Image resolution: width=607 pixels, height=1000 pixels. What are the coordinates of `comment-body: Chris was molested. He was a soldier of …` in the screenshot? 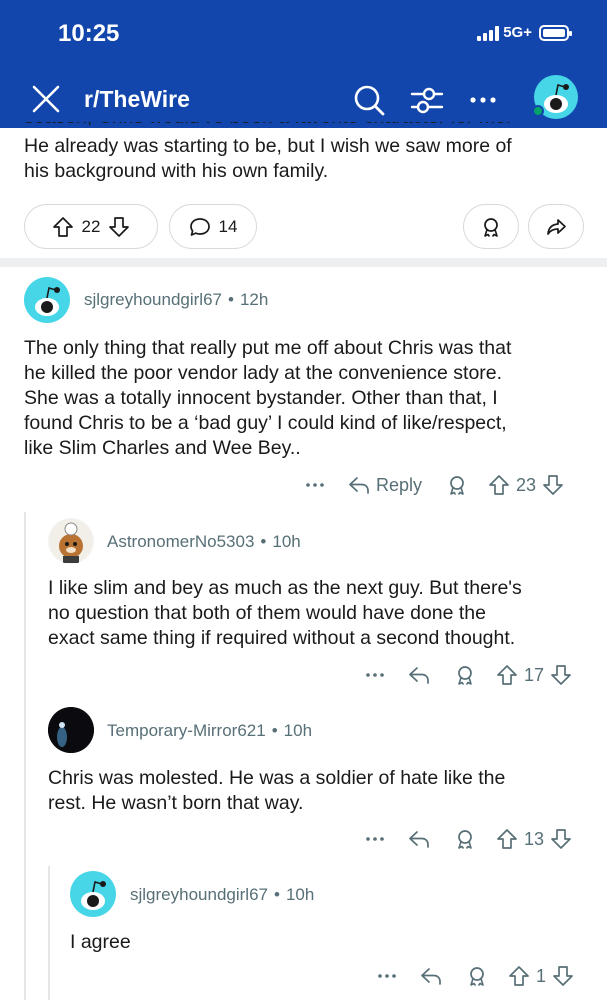 It's located at (320, 791).